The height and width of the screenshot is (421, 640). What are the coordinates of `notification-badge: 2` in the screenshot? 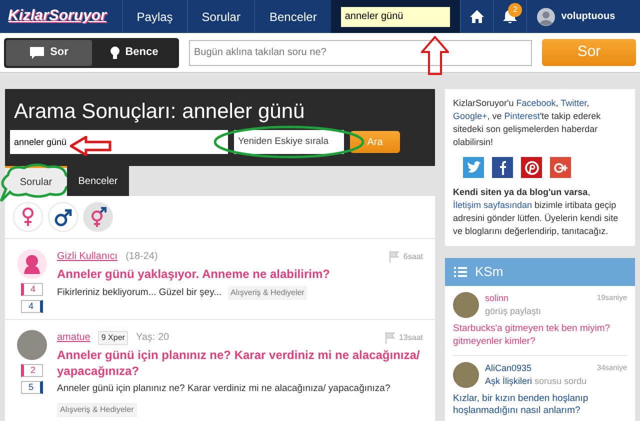 It's located at (515, 10).